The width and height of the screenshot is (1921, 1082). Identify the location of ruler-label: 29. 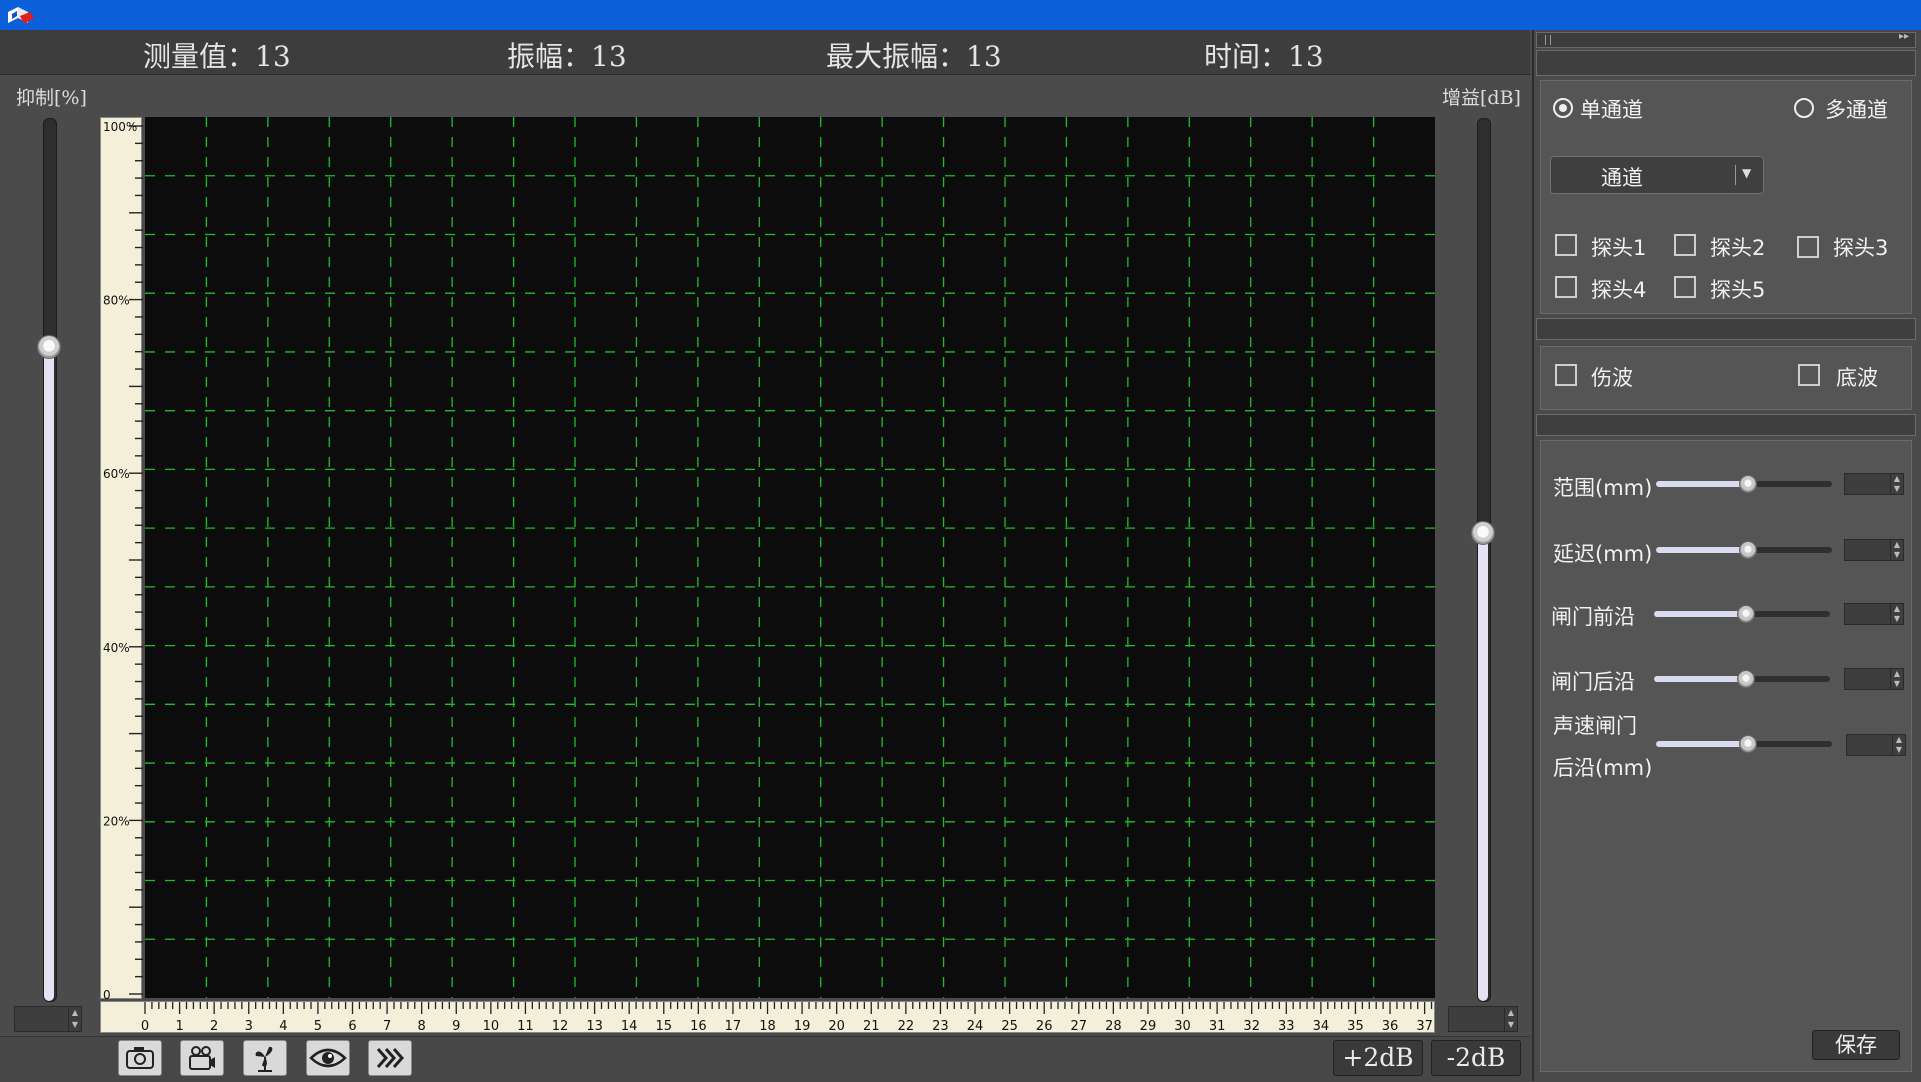
(1148, 1026).